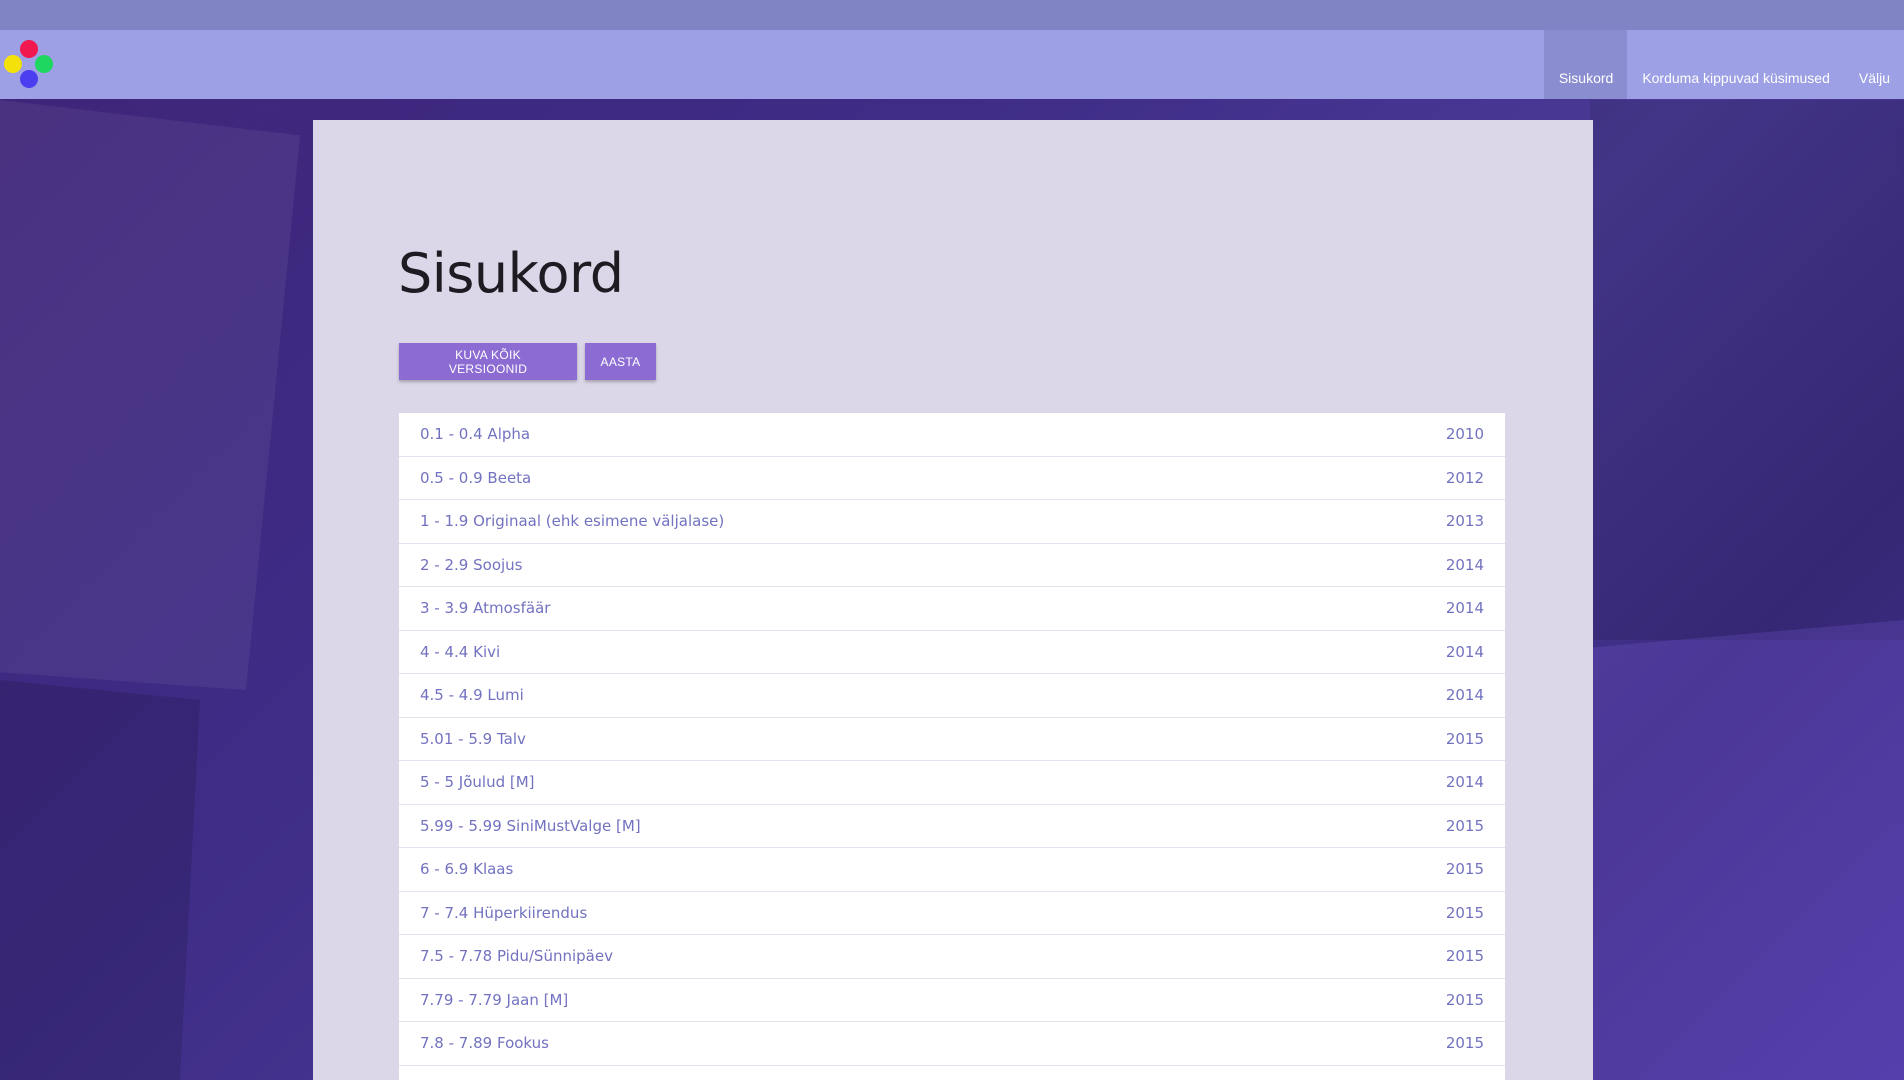  I want to click on version-label: 5.01 - 5.9 Talv, so click(473, 738).